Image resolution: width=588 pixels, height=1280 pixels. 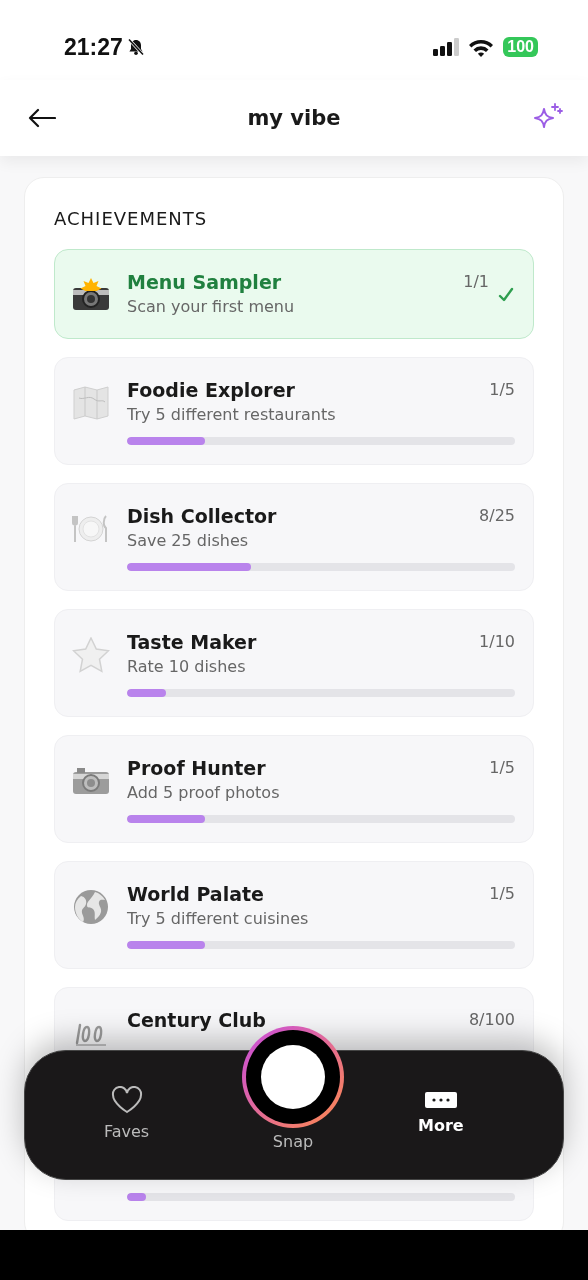 I want to click on progress-count: 1/1, so click(x=476, y=281).